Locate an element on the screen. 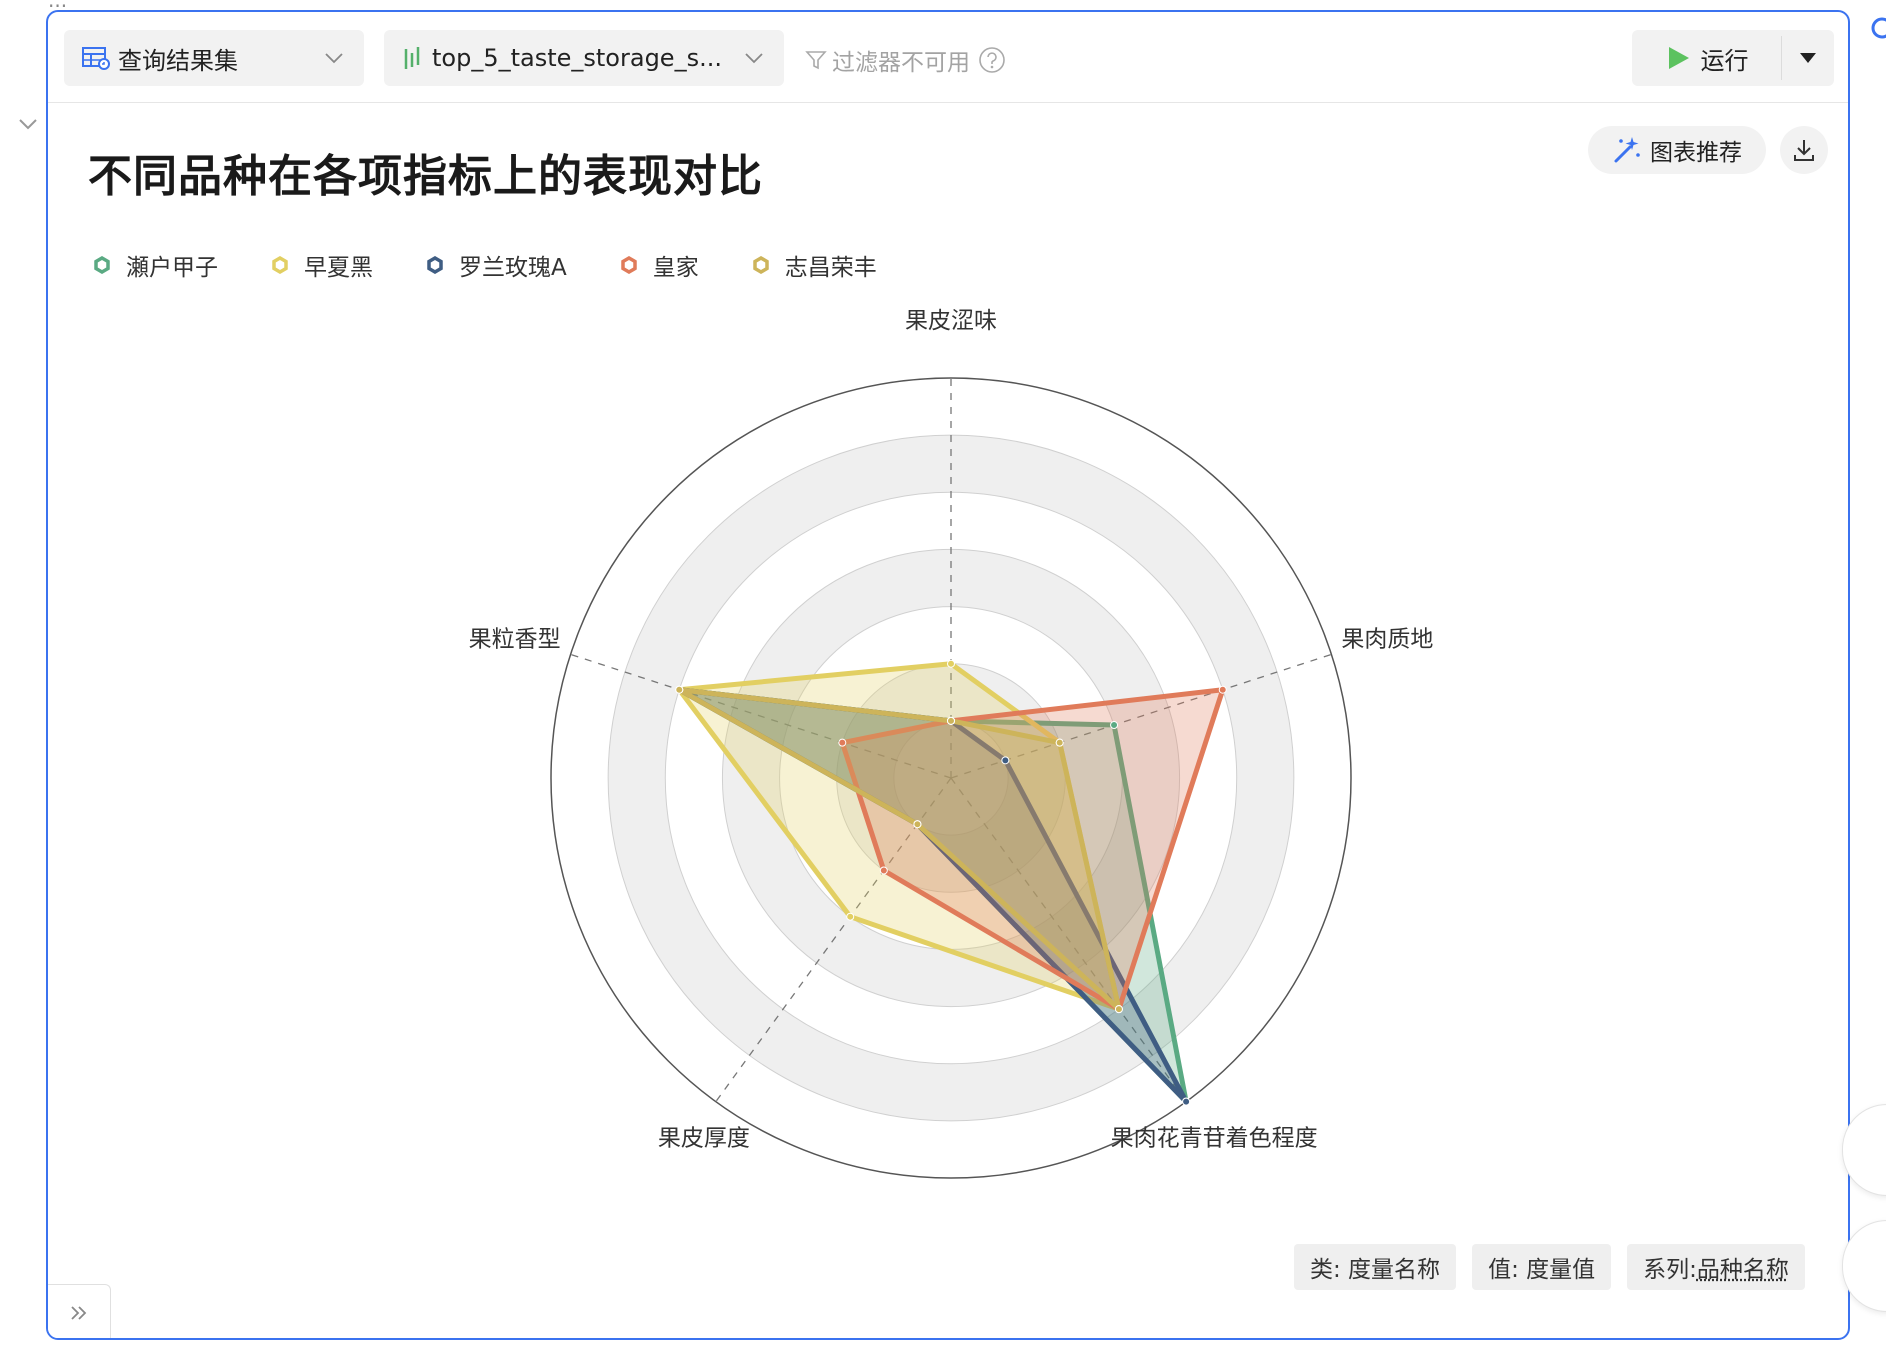  radar-axis-label: 果肉质地 is located at coordinates (1387, 639).